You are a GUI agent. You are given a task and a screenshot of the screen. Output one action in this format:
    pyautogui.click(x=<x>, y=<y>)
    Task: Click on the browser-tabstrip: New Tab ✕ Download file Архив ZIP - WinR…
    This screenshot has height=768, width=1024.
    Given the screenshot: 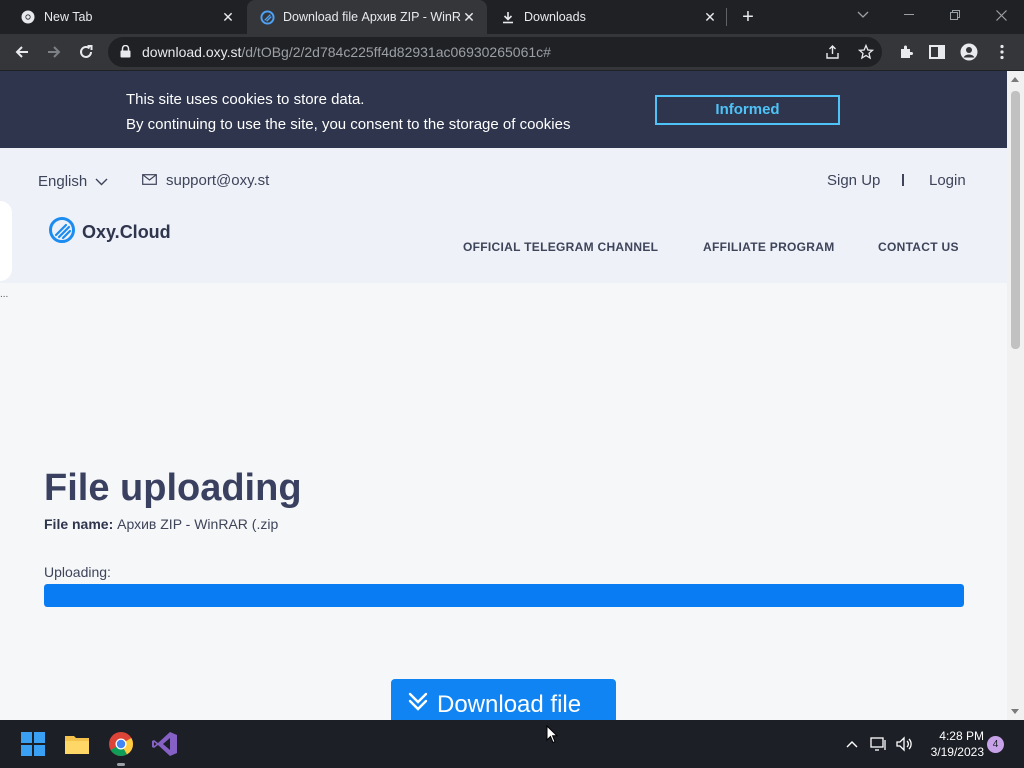 What is the action you would take?
    pyautogui.click(x=512, y=17)
    